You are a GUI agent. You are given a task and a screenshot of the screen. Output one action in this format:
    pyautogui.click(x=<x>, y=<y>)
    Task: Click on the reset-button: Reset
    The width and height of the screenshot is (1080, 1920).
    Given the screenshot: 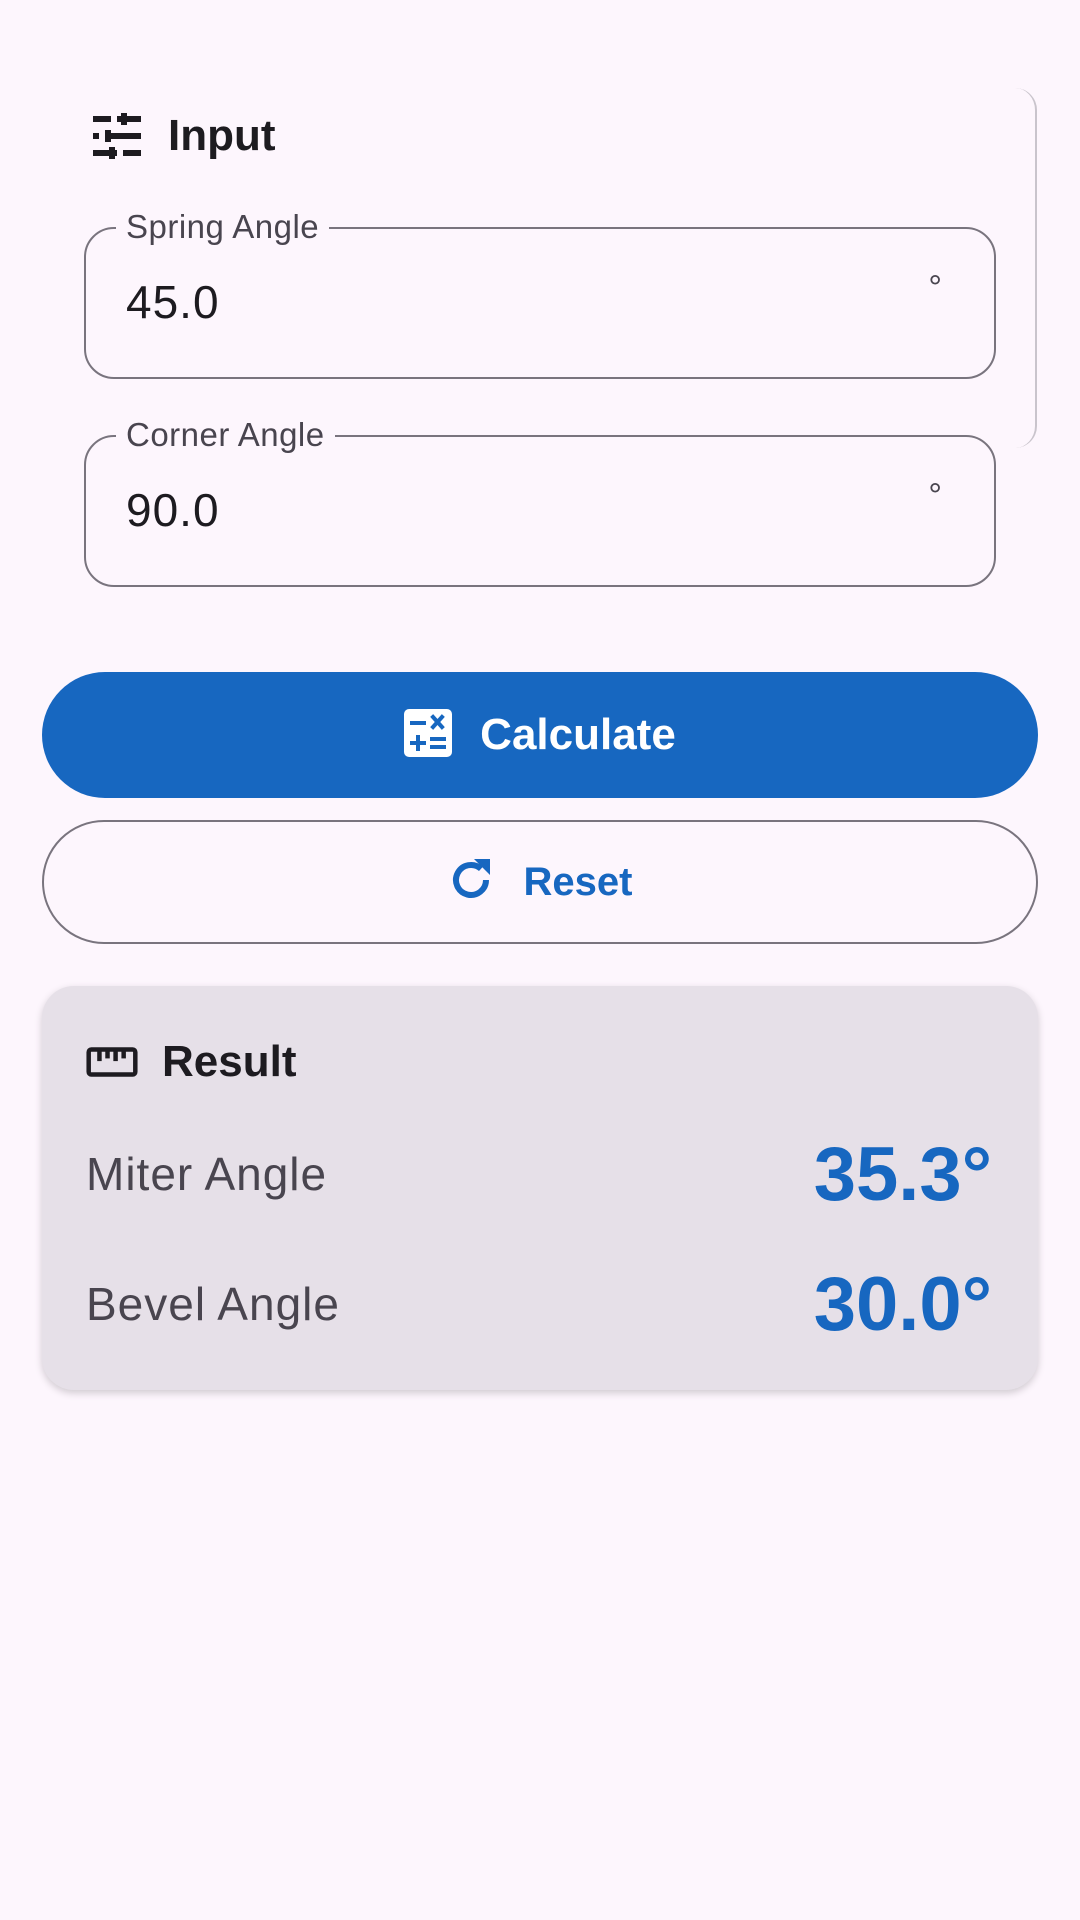 What is the action you would take?
    pyautogui.click(x=540, y=882)
    